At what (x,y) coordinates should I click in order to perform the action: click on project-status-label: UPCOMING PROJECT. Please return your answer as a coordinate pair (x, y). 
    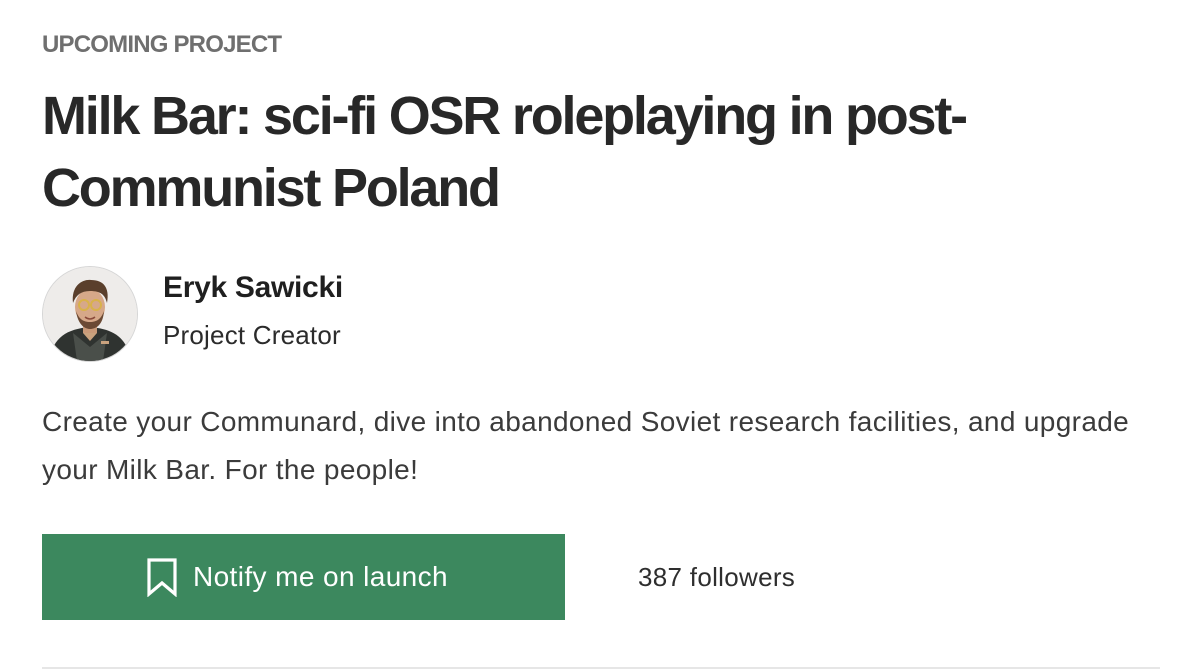
    Looking at the image, I should click on (162, 44).